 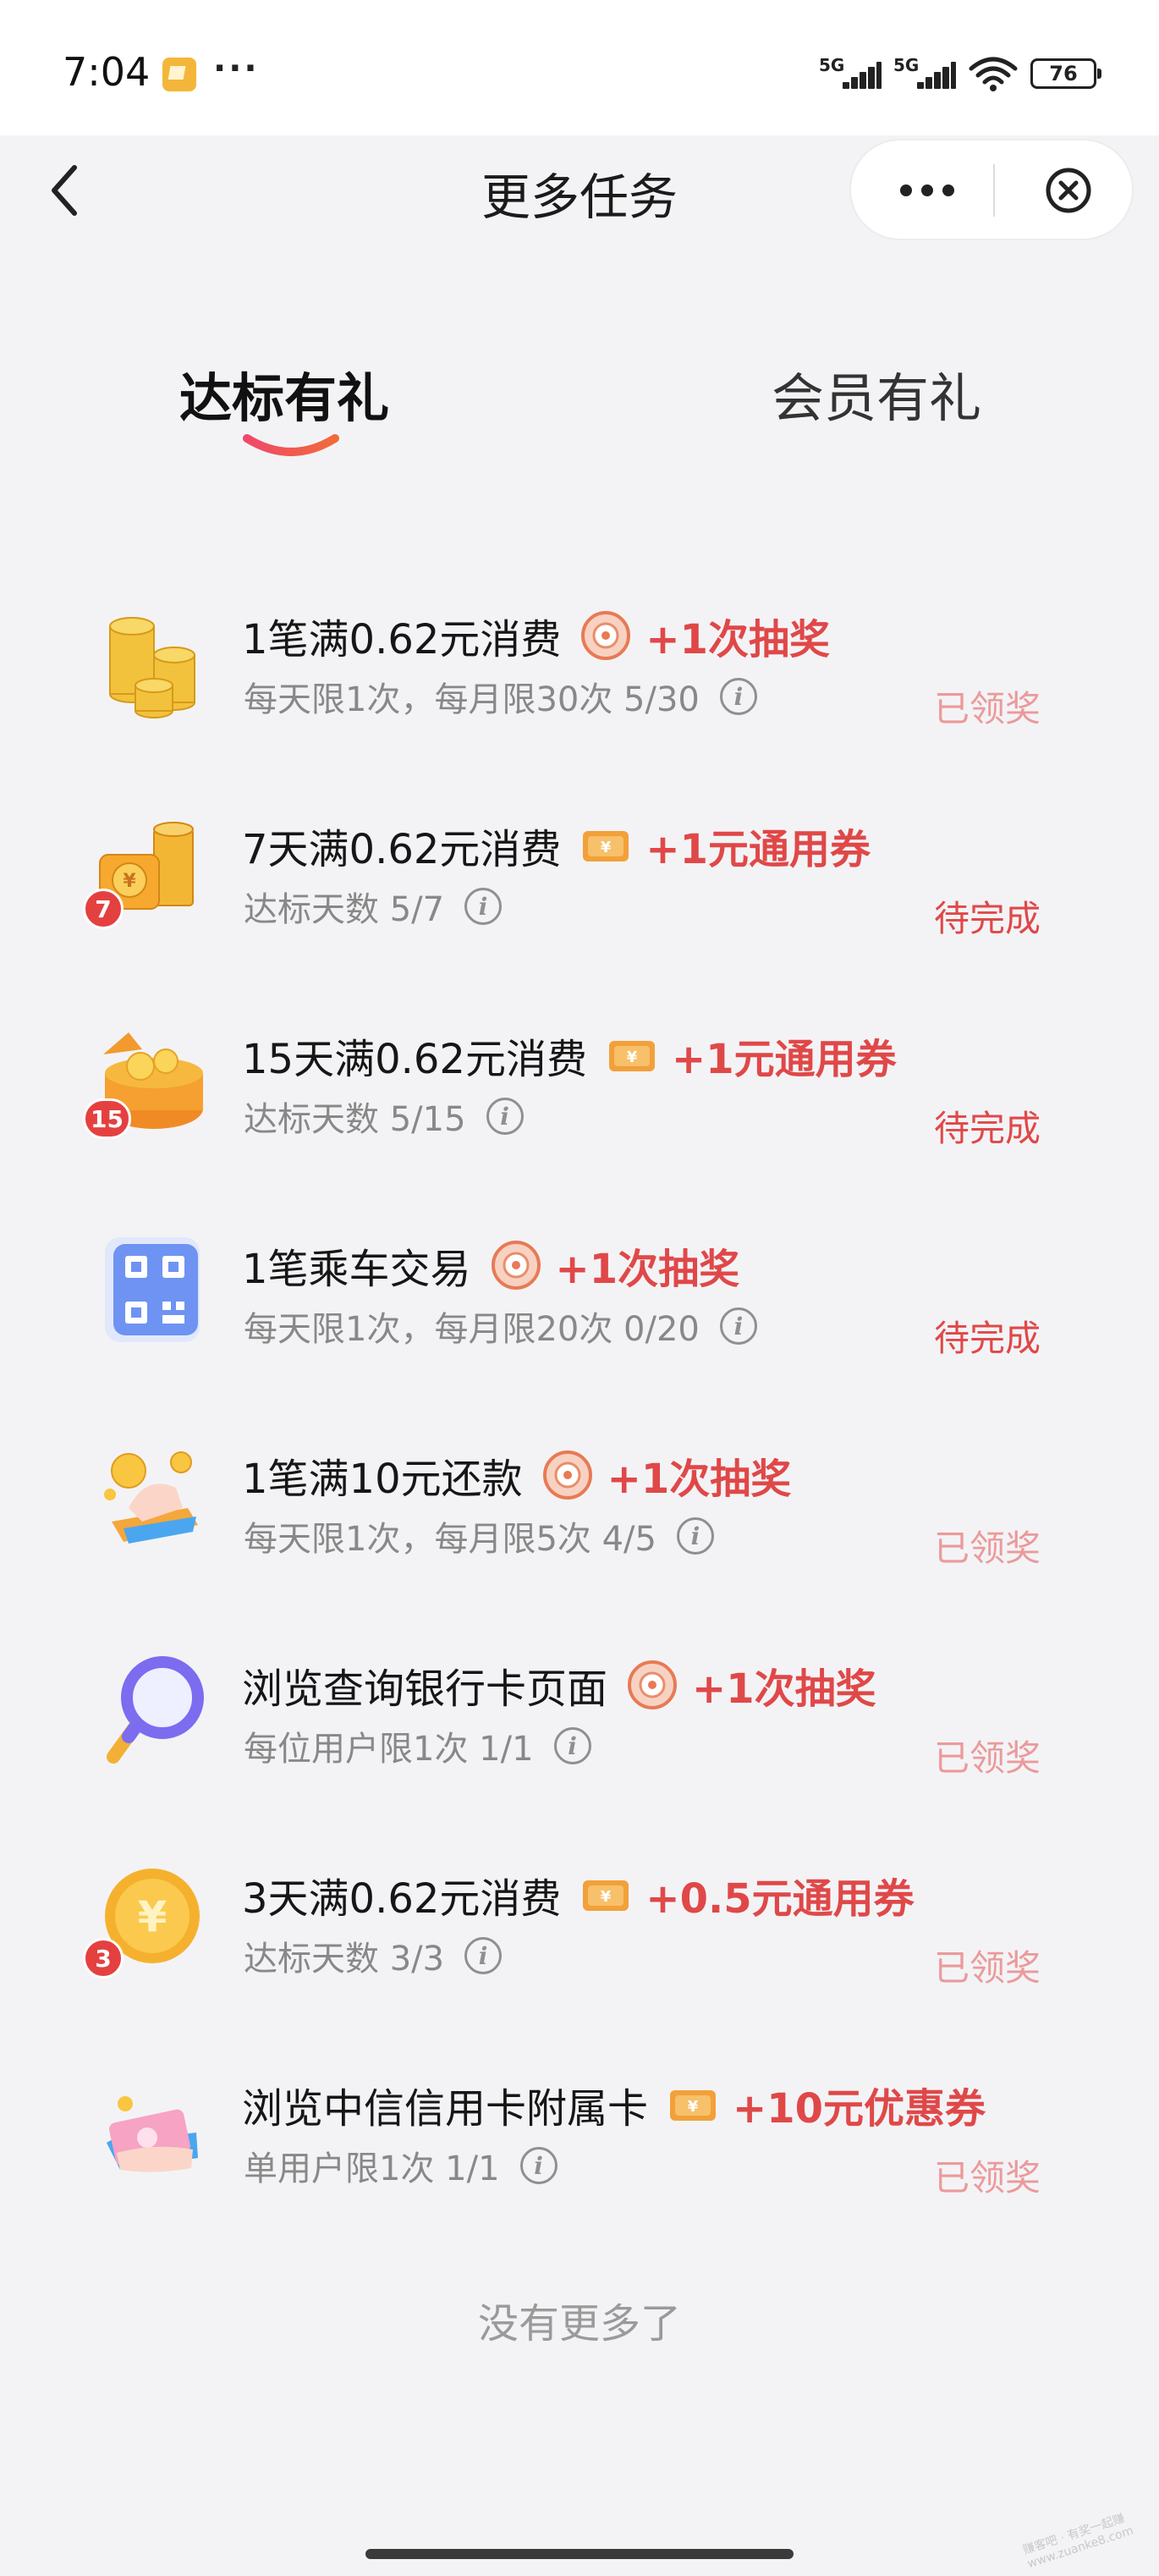 I want to click on task-row: 浏览查询银行卡页面 +1次抽奖 每位用户限1次 1/1 i 已领奖, so click(x=579, y=1743).